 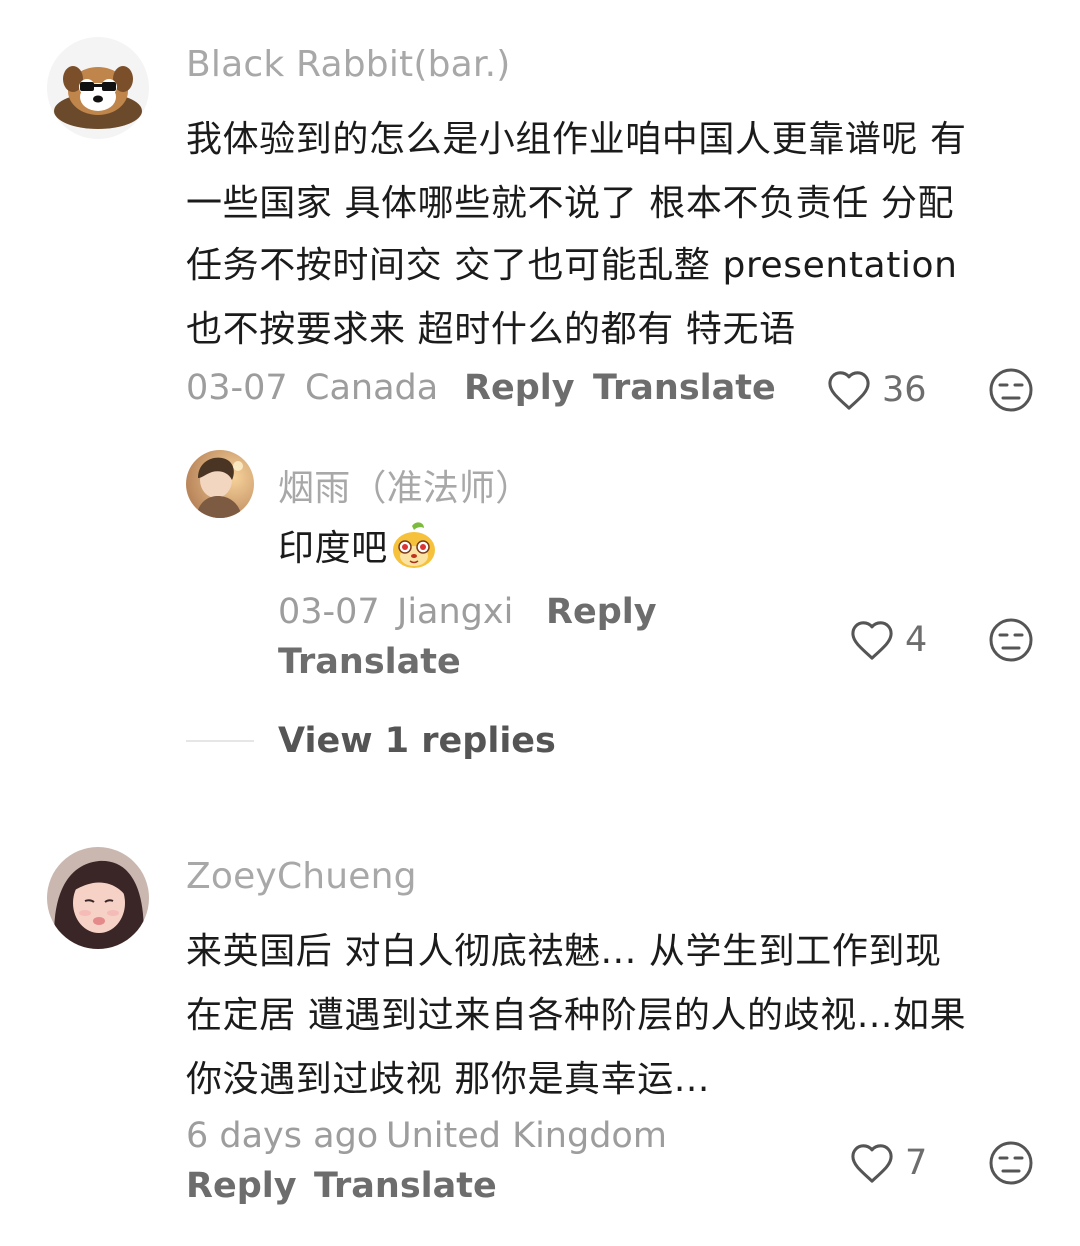 I want to click on comment-location: Jiangxi, so click(x=455, y=612).